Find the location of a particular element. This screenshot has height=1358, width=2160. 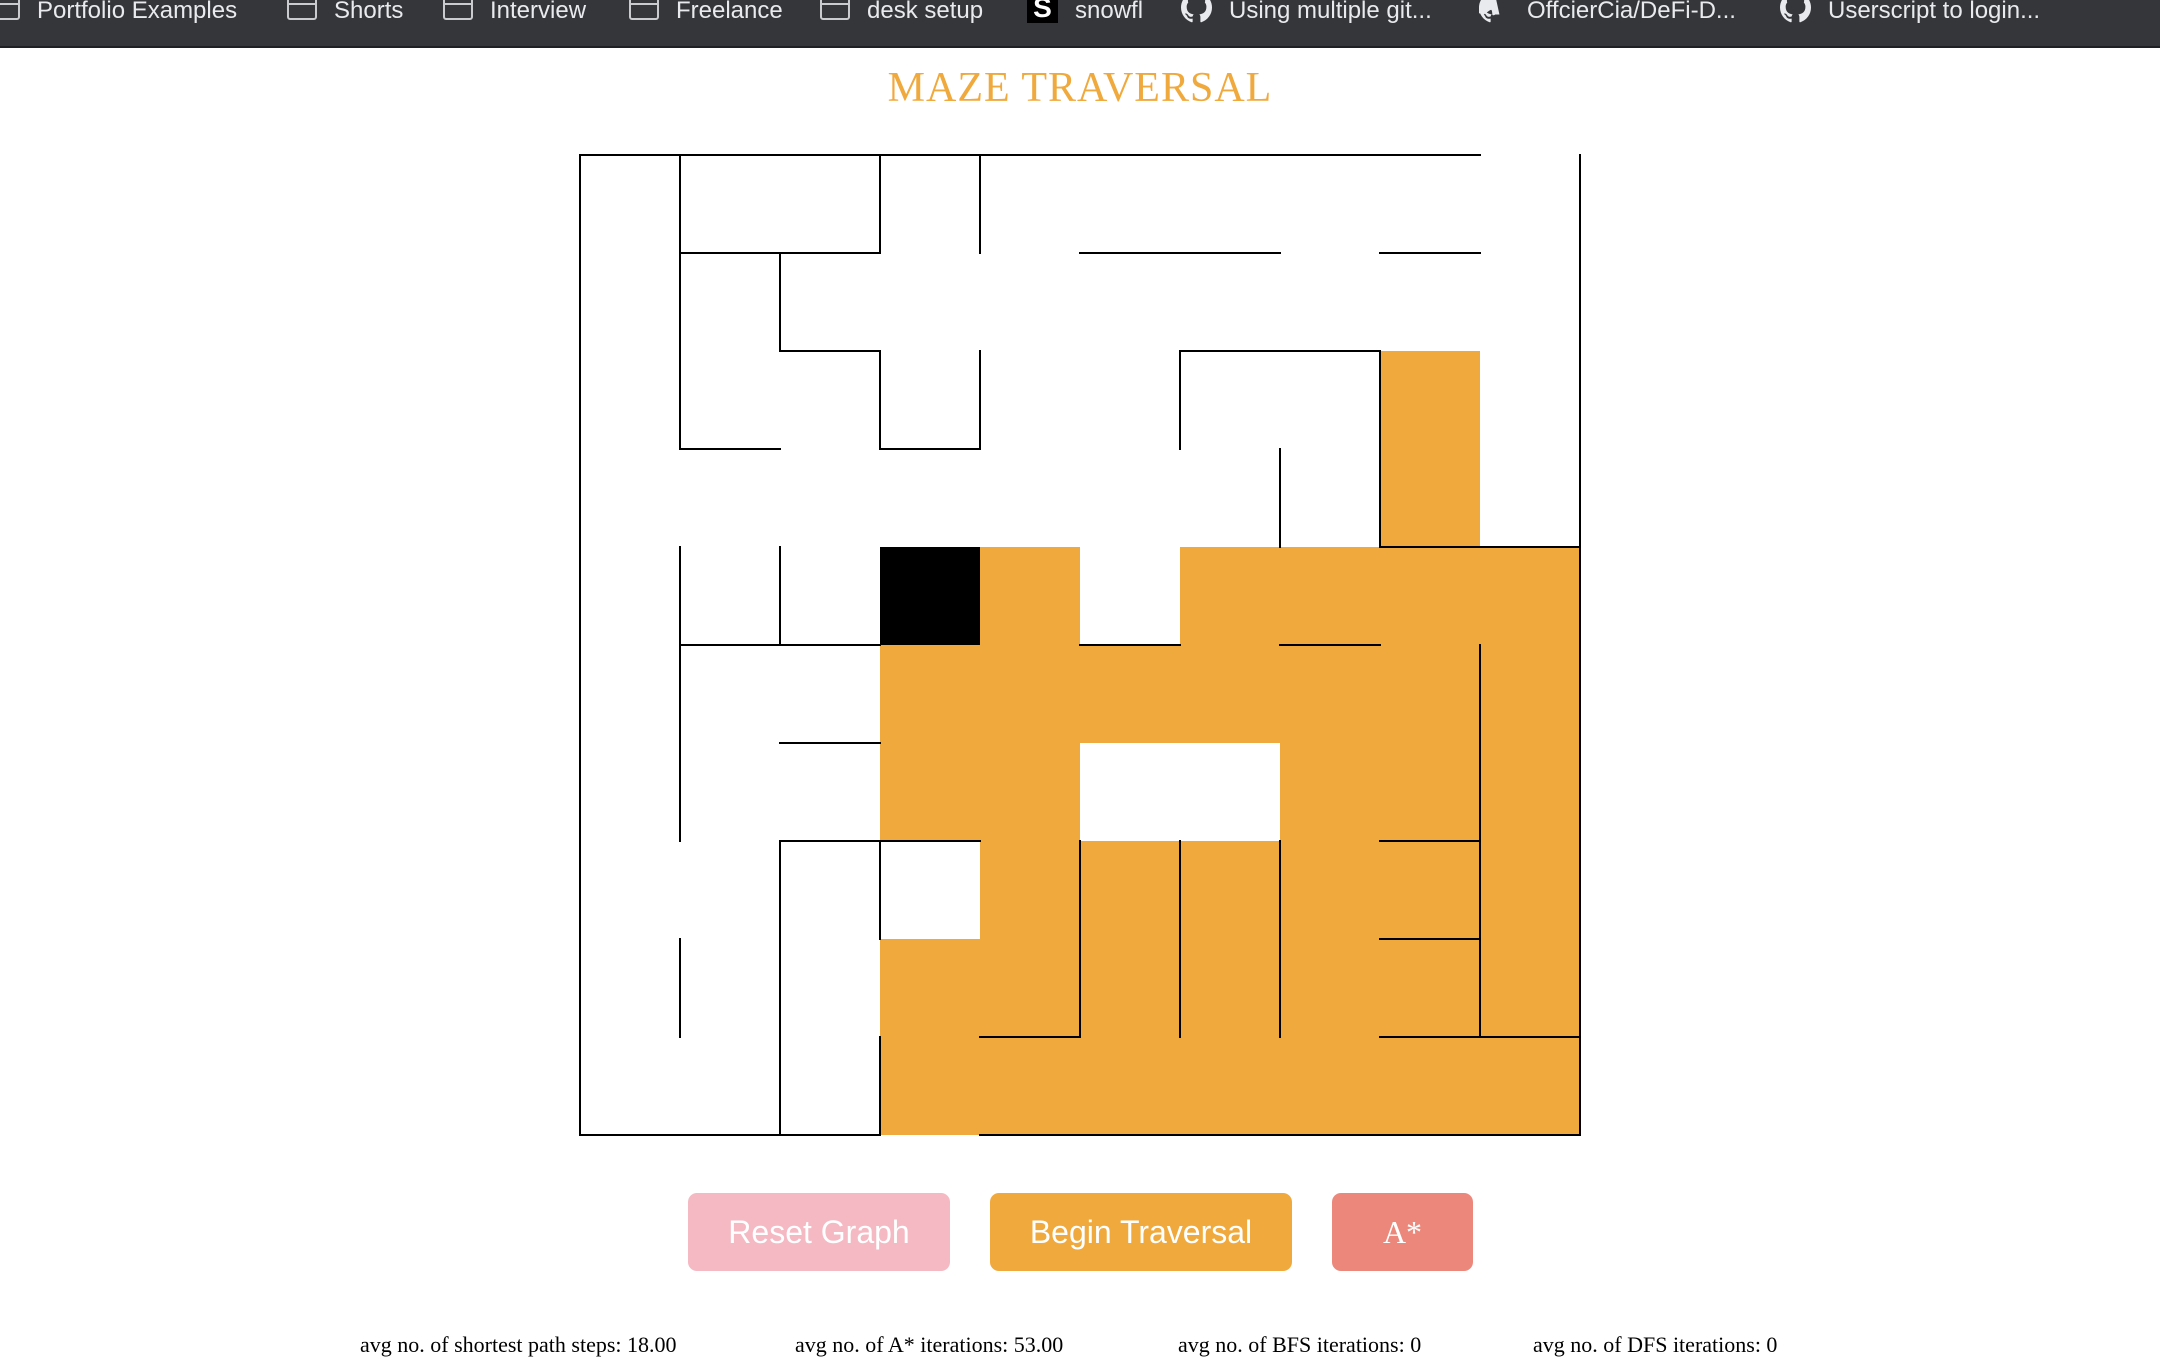

algorithm-astar-button: A* is located at coordinates (1402, 1232).